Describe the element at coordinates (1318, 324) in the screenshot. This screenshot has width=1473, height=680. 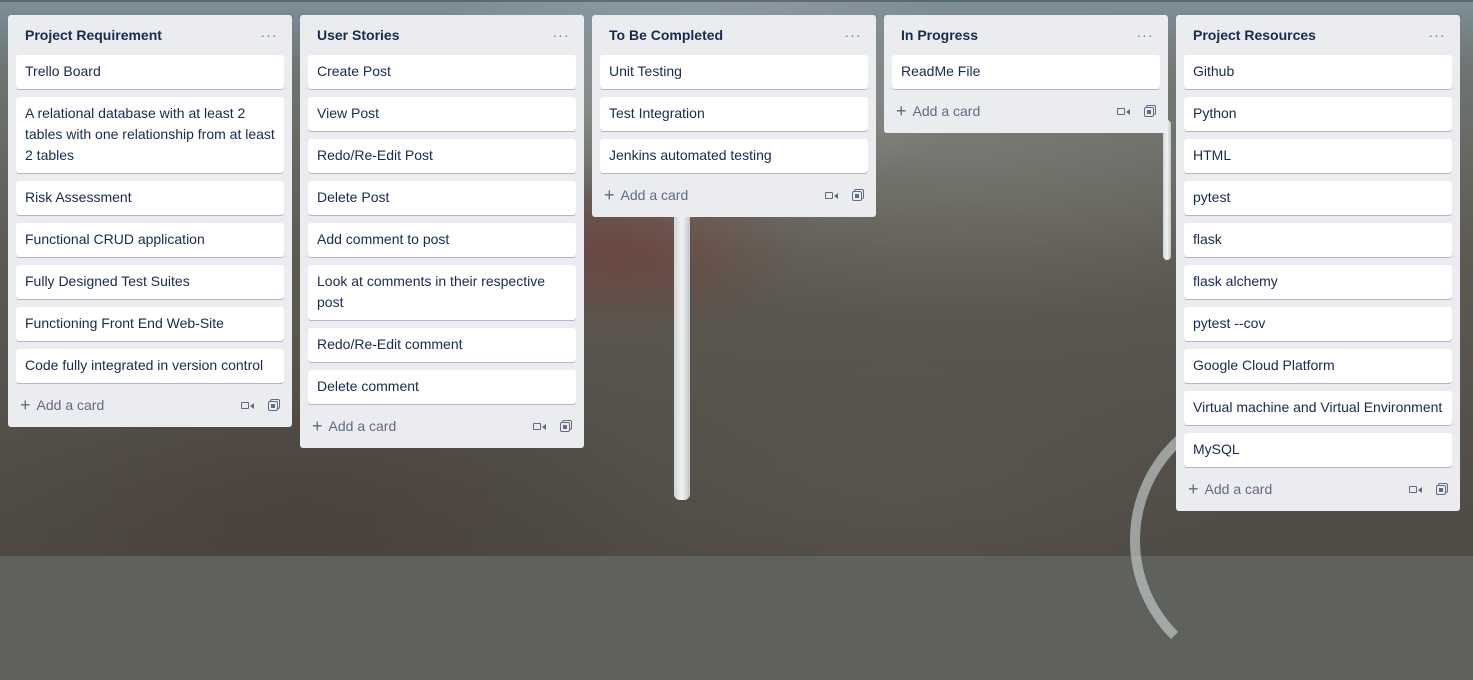
I see `card: pytest --cov` at that location.